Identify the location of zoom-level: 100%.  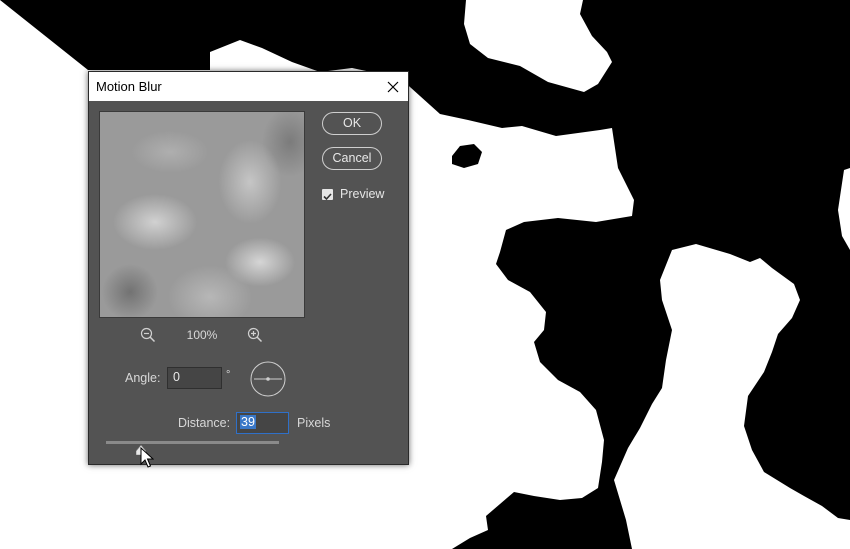
(202, 335).